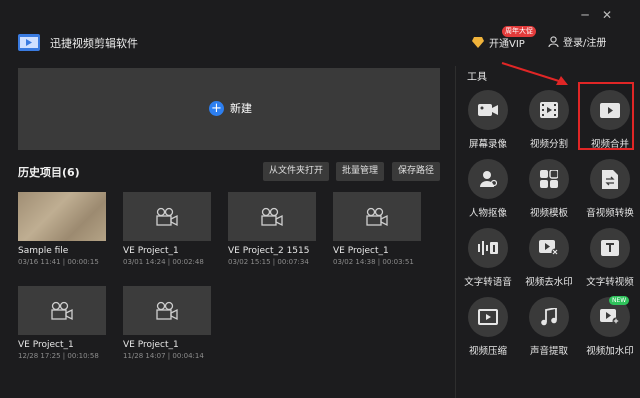  I want to click on tool-video-template: 视频模板, so click(549, 189).